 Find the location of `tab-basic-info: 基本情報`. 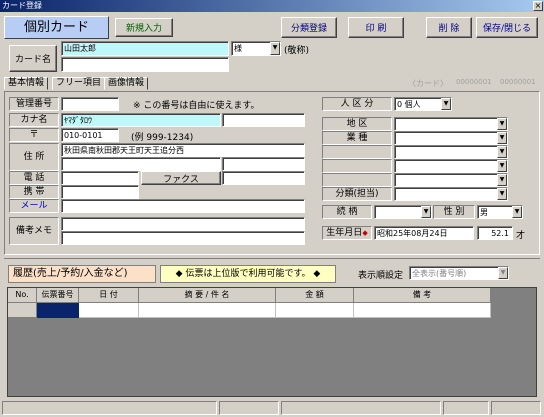

tab-basic-info: 基本情報 is located at coordinates (26, 83).